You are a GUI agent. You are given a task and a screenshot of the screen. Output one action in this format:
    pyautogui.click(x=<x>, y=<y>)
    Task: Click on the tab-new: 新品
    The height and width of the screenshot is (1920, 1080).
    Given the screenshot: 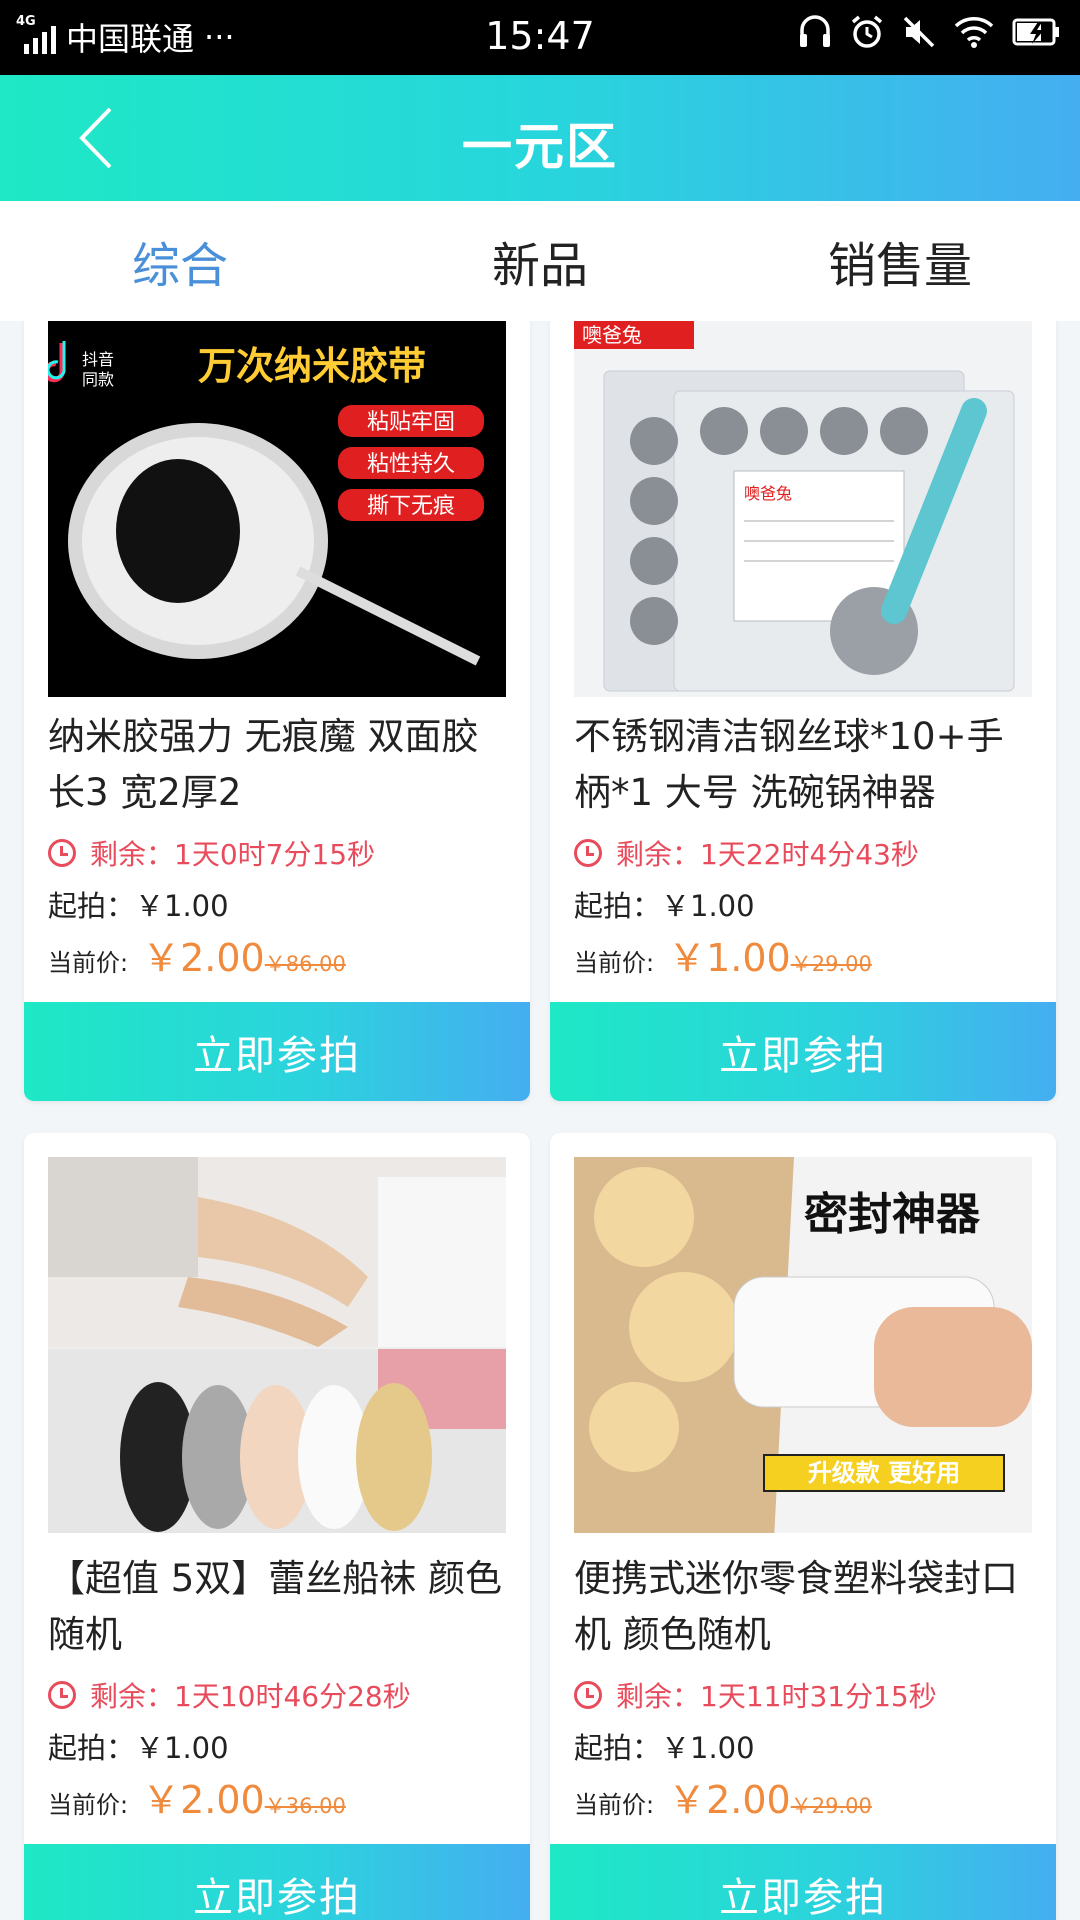 What is the action you would take?
    pyautogui.click(x=540, y=261)
    